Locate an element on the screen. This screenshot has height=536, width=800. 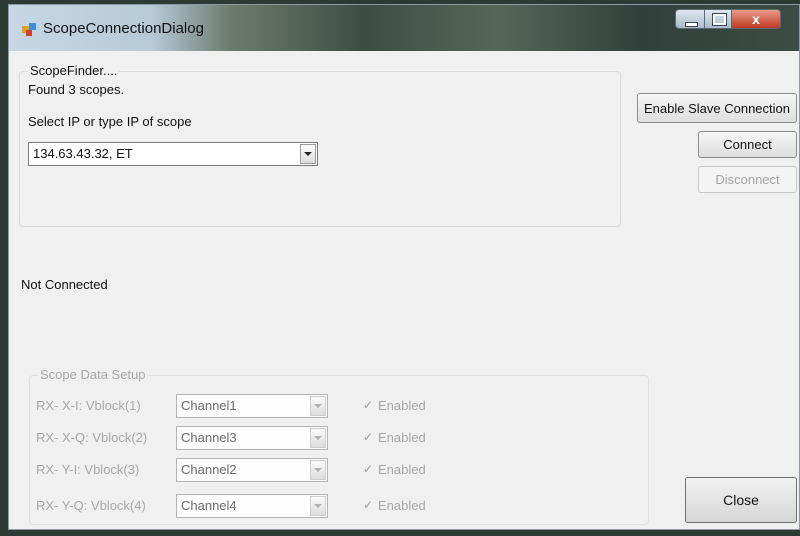
close-window-button: x is located at coordinates (756, 19).